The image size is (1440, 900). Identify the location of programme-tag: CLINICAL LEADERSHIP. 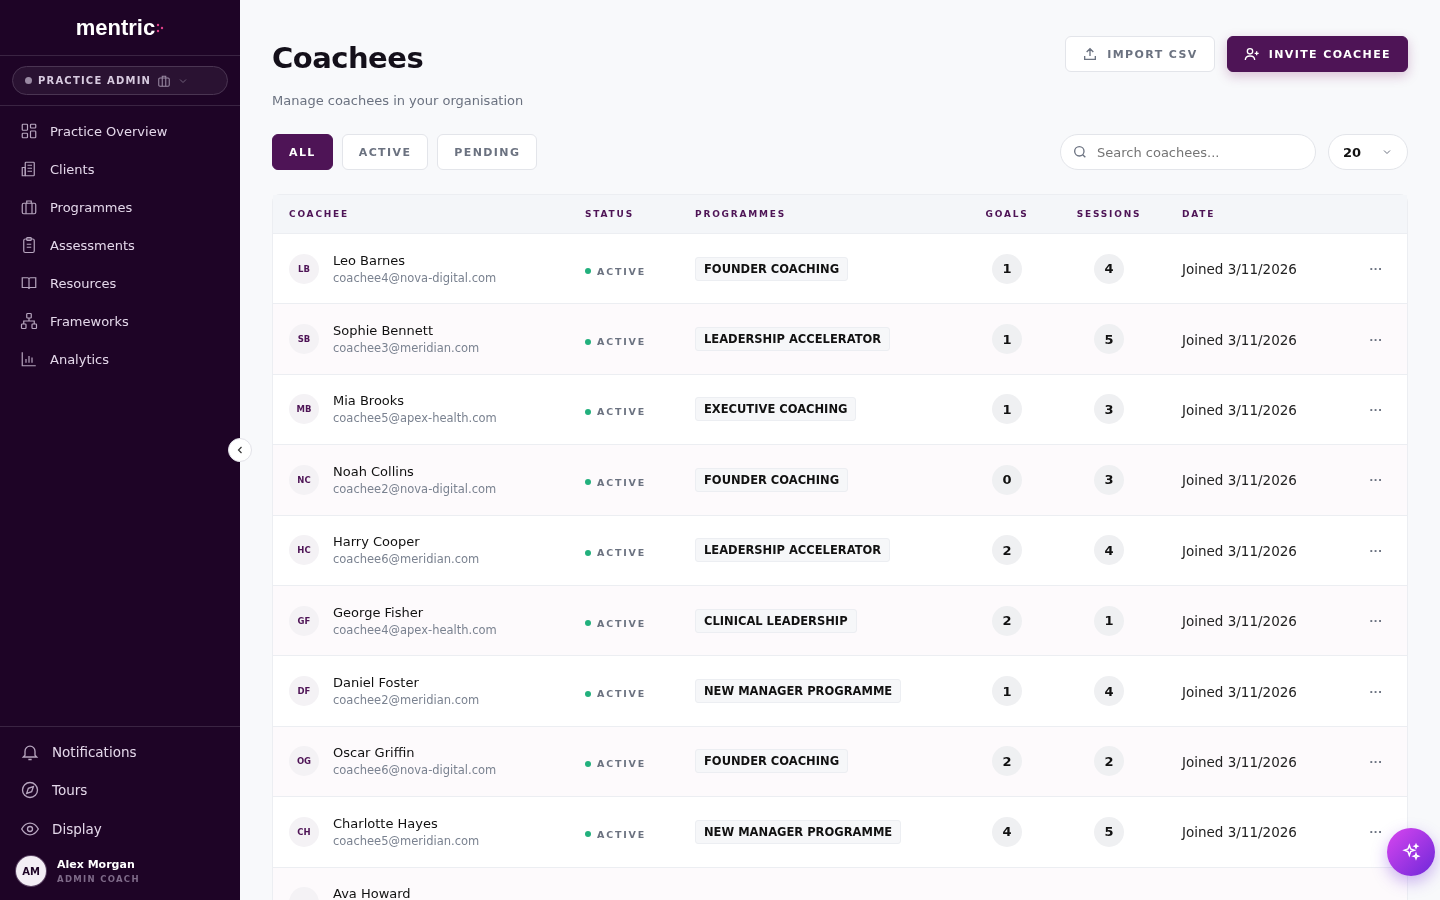
(776, 620).